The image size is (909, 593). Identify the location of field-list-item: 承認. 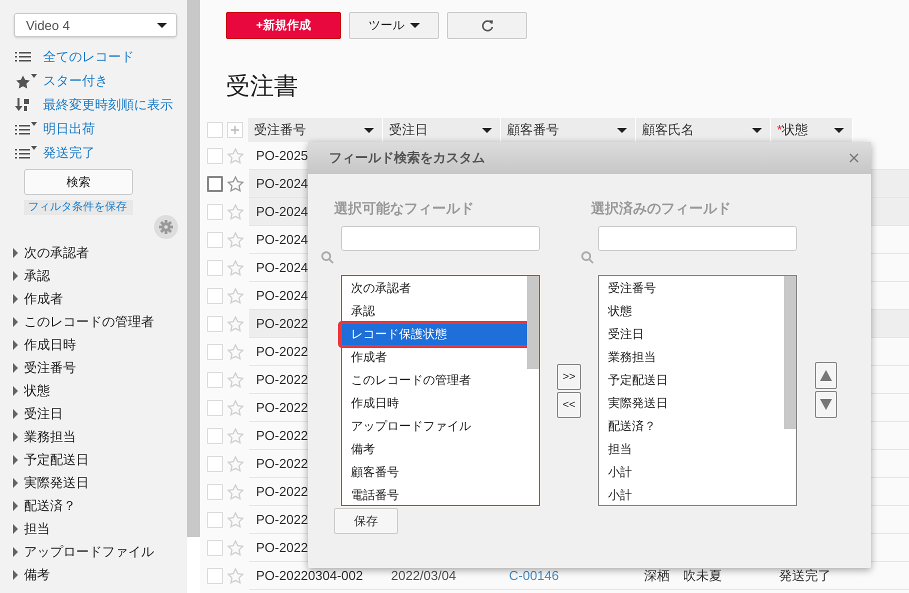
(434, 311).